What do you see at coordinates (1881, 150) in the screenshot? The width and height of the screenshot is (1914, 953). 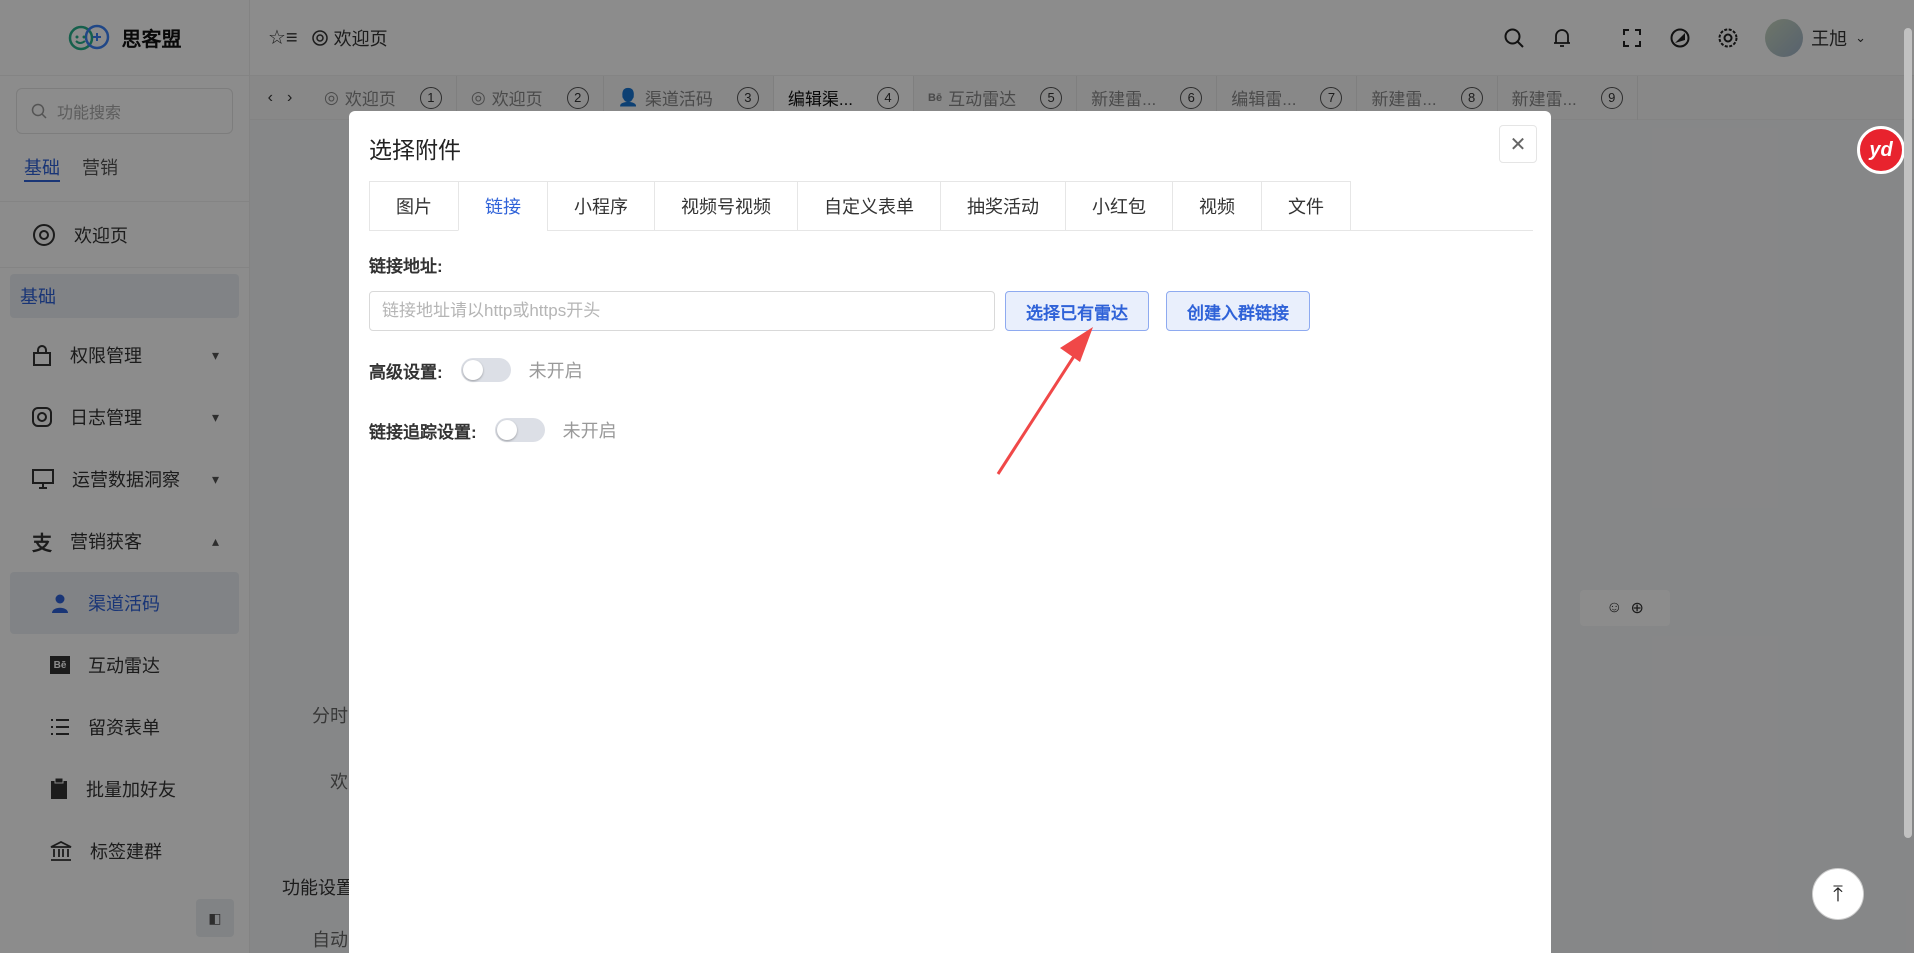 I see `yd-floating-badge: yd` at bounding box center [1881, 150].